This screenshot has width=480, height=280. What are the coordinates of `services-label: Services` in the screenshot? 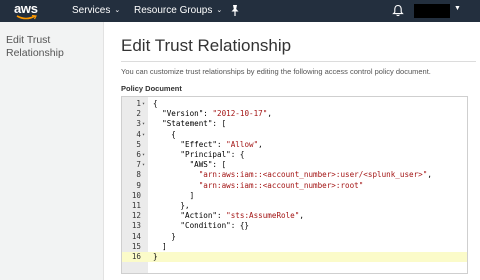 It's located at (91, 10).